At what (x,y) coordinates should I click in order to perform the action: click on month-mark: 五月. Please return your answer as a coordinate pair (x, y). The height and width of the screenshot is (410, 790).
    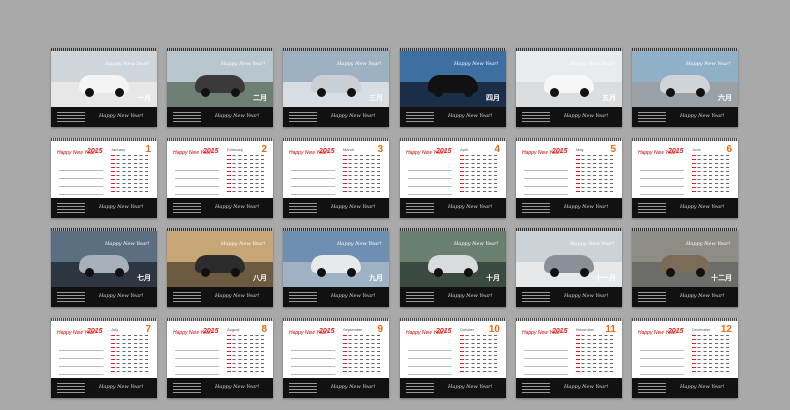
    Looking at the image, I should click on (609, 98).